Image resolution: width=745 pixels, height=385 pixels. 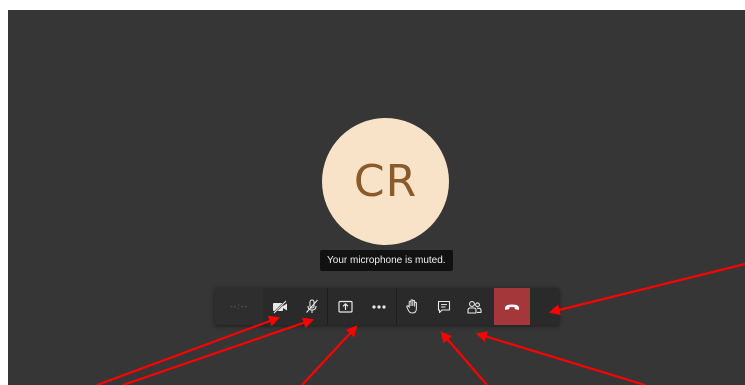 I want to click on call-timer: --:--, so click(x=239, y=306).